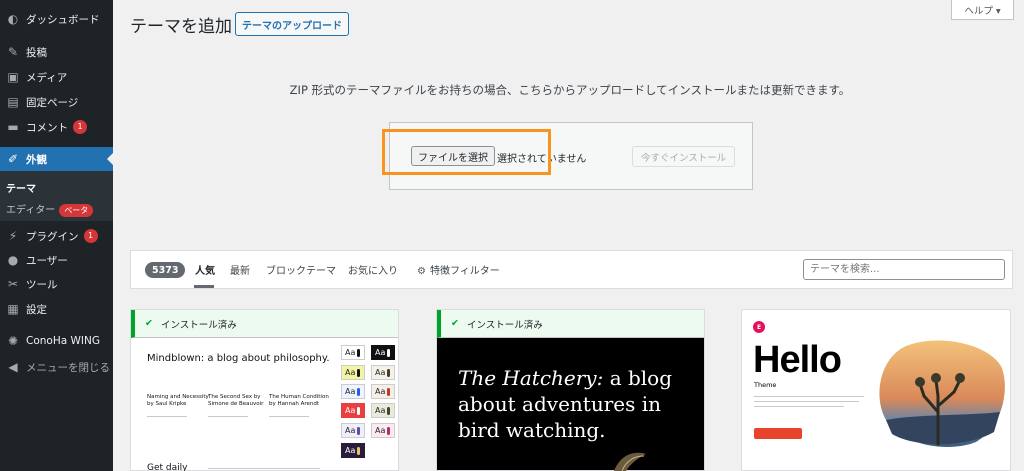 Image resolution: width=1024 pixels, height=471 pixels. I want to click on sidebar-item-label: ユーザー, so click(47, 260).